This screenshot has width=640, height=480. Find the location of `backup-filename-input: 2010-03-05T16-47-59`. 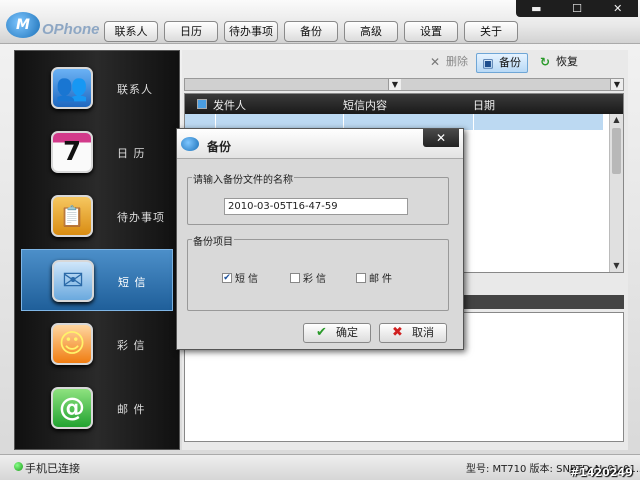

backup-filename-input: 2010-03-05T16-47-59 is located at coordinates (316, 206).